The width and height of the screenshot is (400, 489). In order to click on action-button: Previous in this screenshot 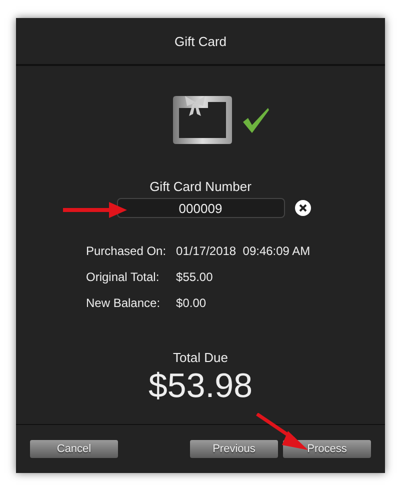, I will do `click(234, 449)`.